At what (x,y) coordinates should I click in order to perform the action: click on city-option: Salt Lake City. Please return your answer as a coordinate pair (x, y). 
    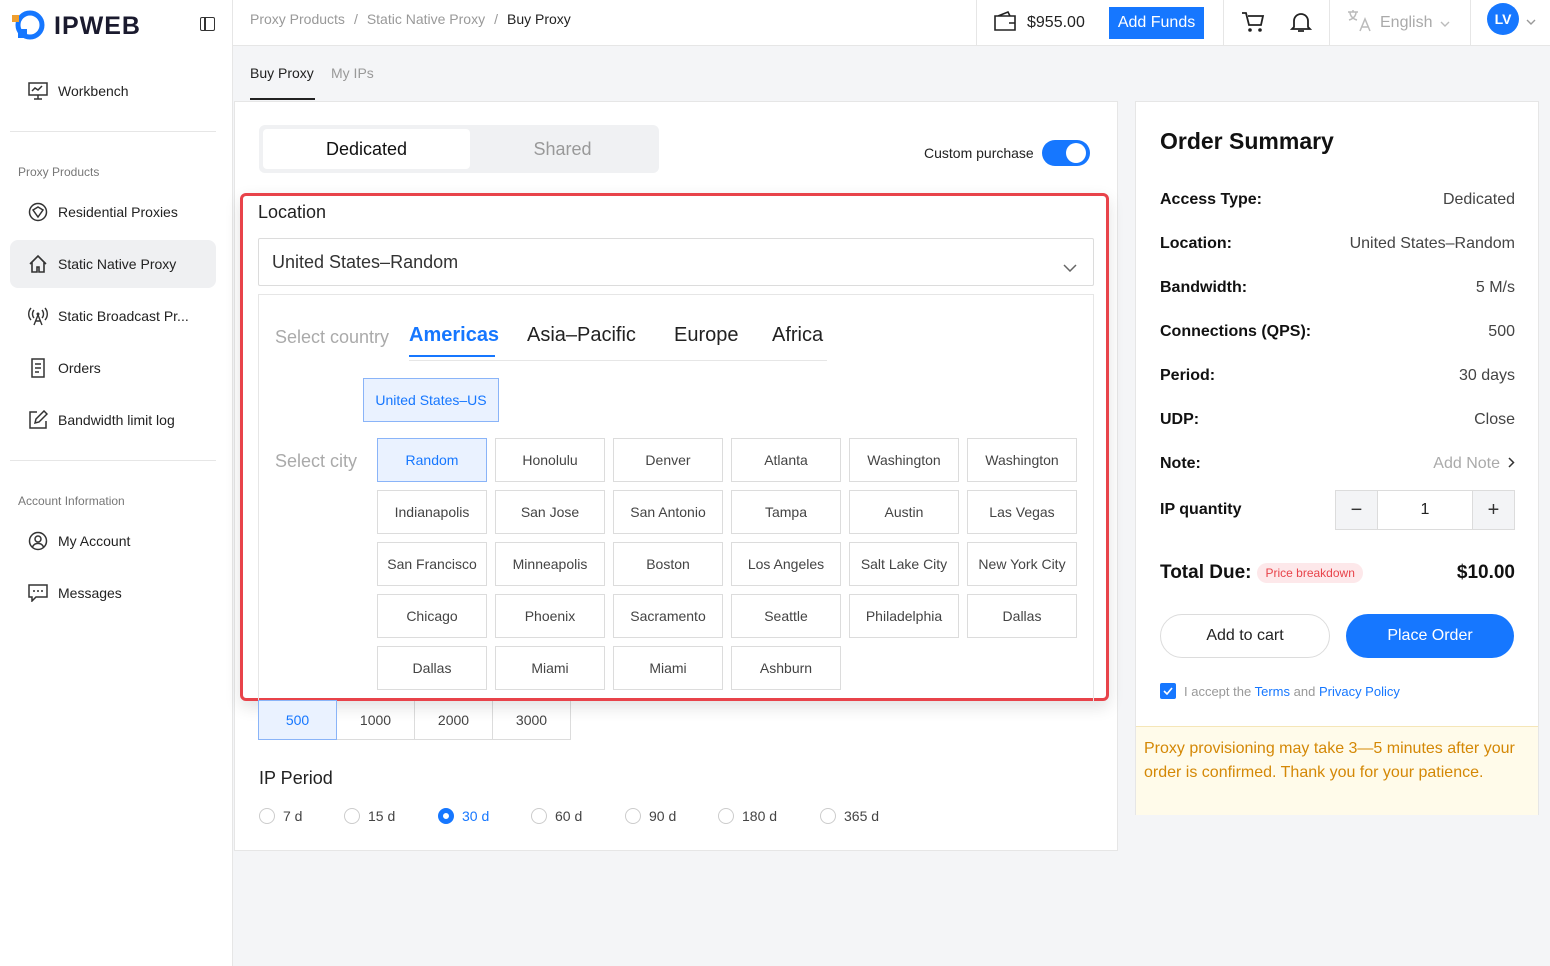
    Looking at the image, I should click on (904, 564).